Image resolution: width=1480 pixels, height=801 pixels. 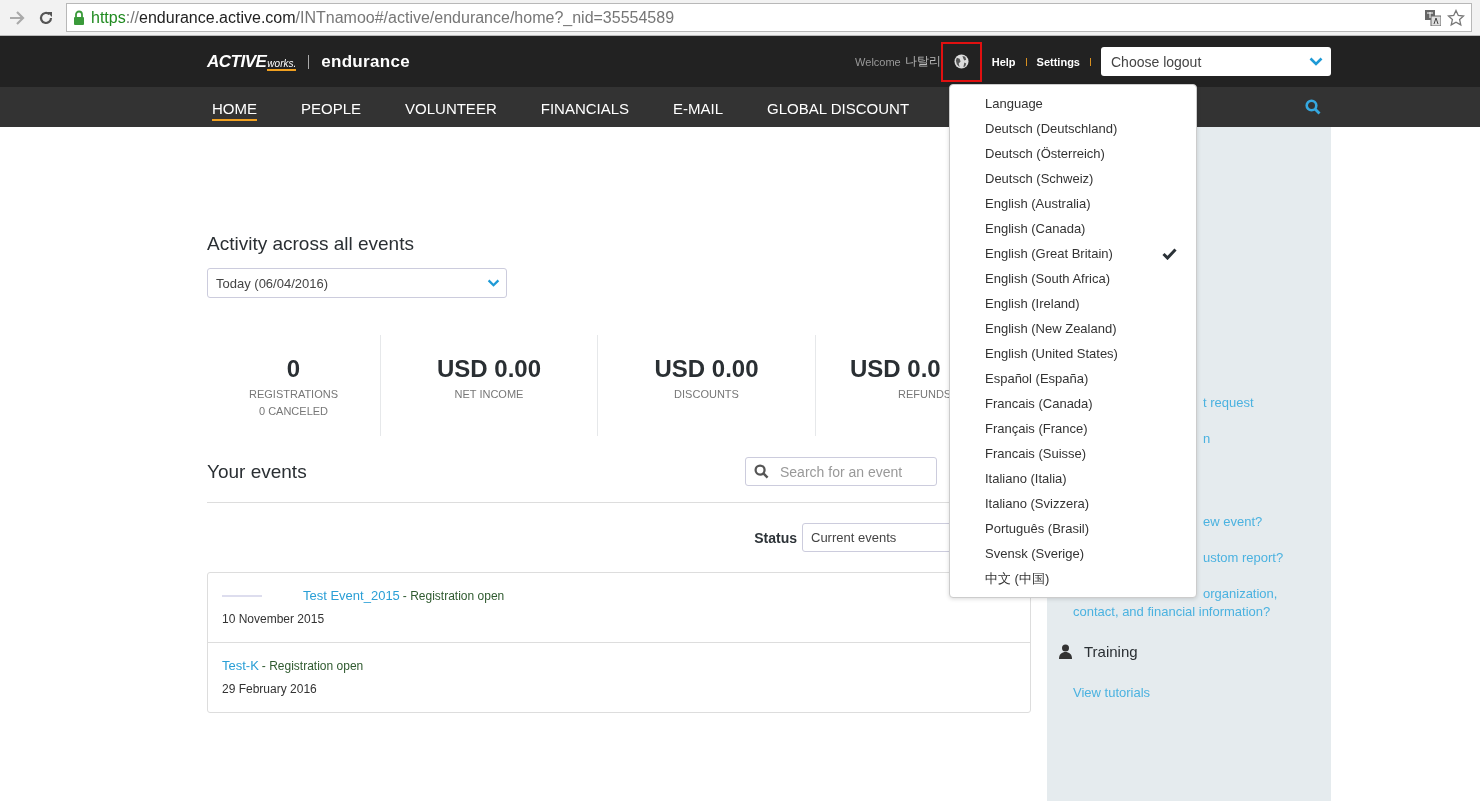 I want to click on language-option: English (Canada), so click(x=1090, y=228).